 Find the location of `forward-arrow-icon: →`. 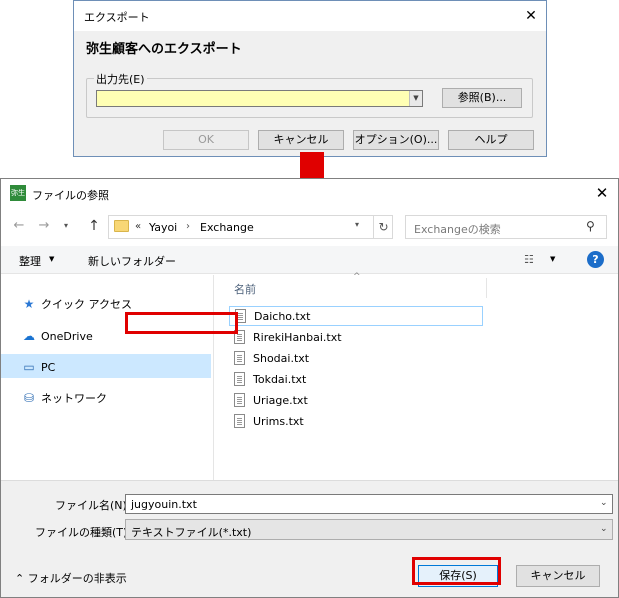

forward-arrow-icon: → is located at coordinates (44, 226).